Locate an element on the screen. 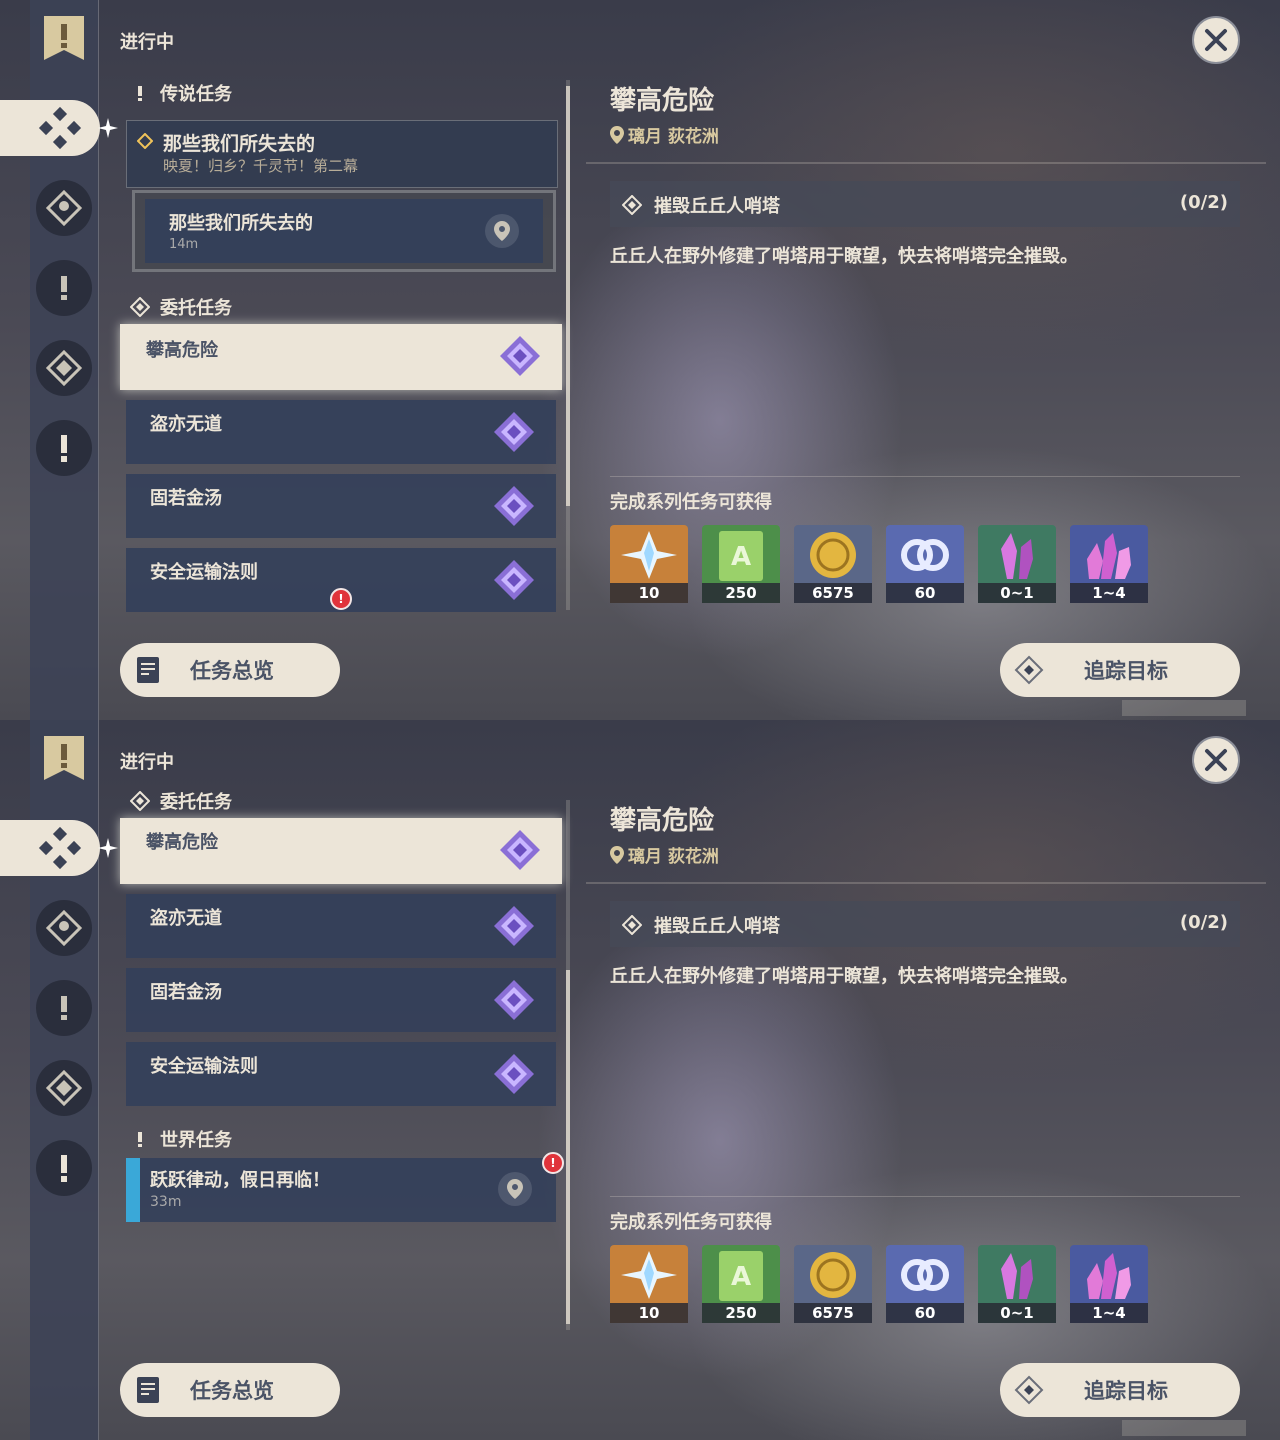 Image resolution: width=1280 pixels, height=1440 pixels. refinement-ore-icon is located at coordinates (1017, 1276).